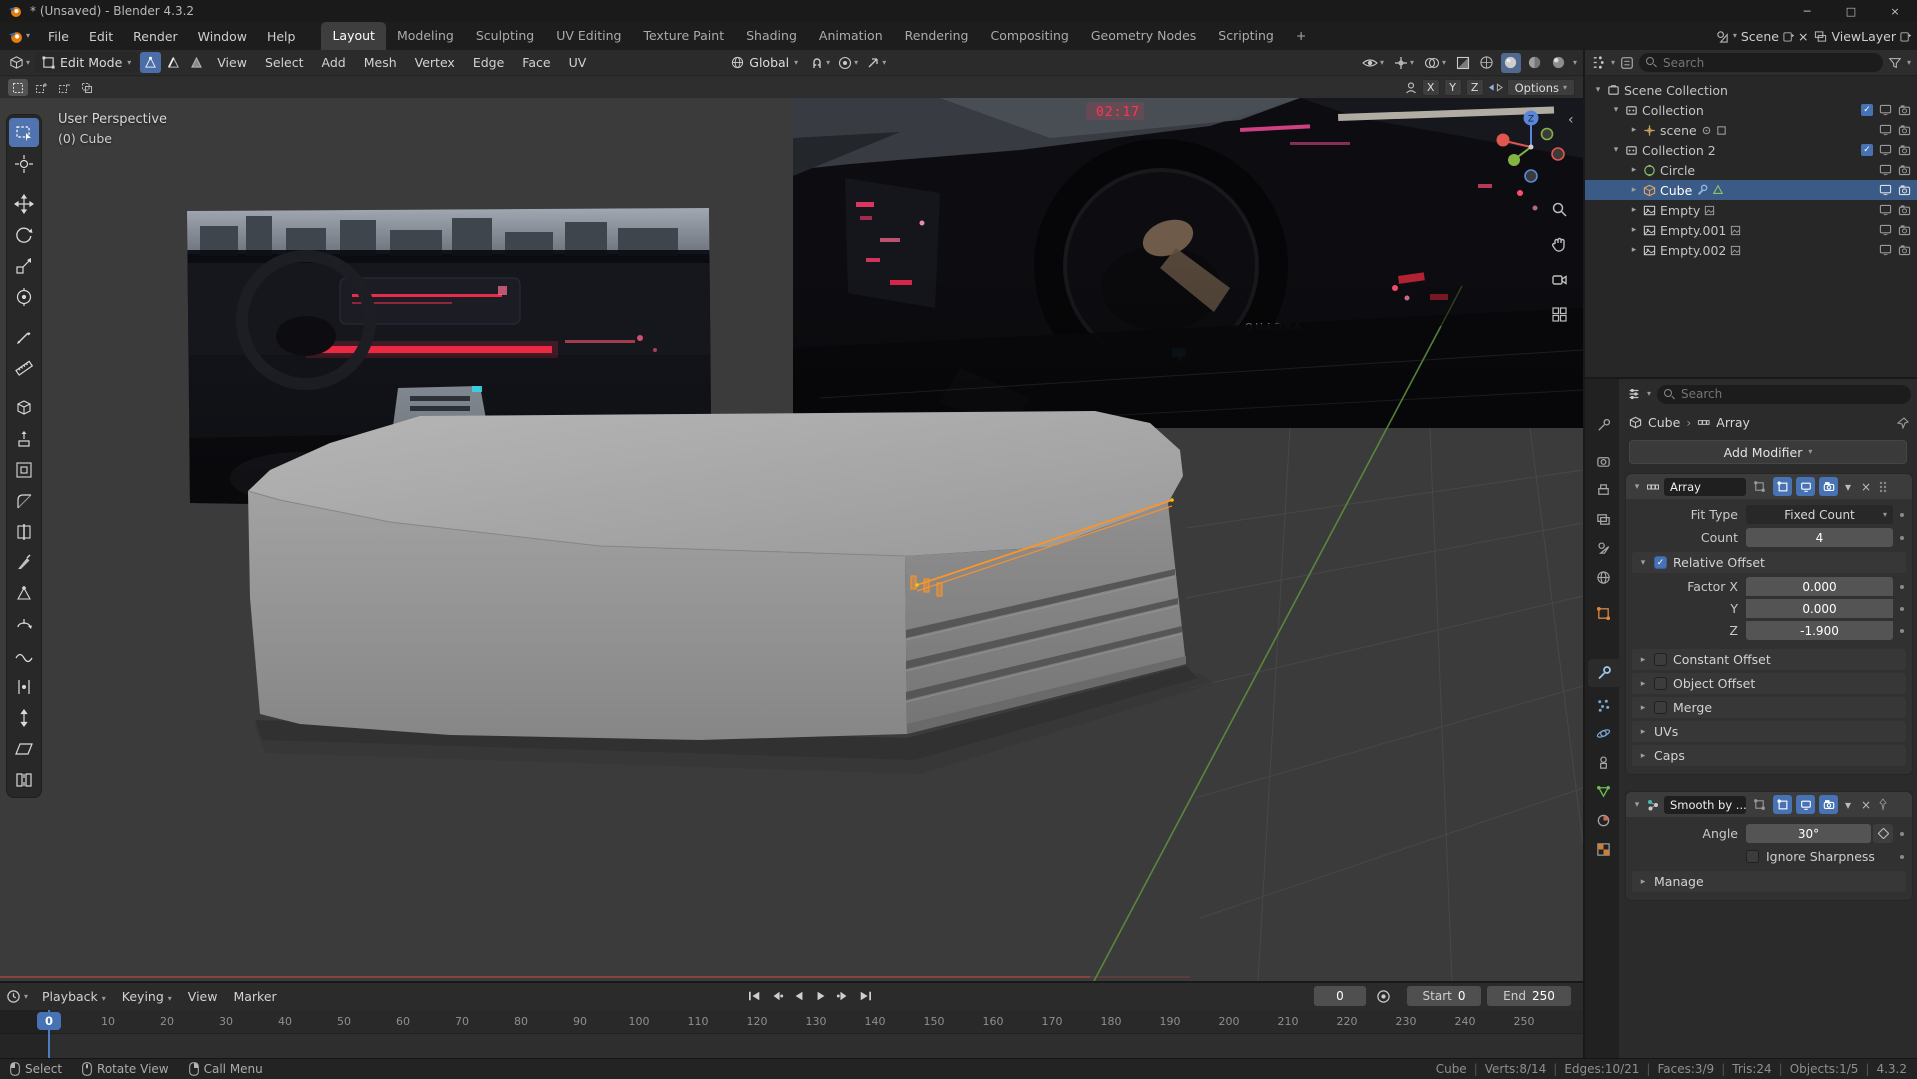 This screenshot has width=1917, height=1079. What do you see at coordinates (1531, 148) in the screenshot?
I see `navigation-gizmo: Z` at bounding box center [1531, 148].